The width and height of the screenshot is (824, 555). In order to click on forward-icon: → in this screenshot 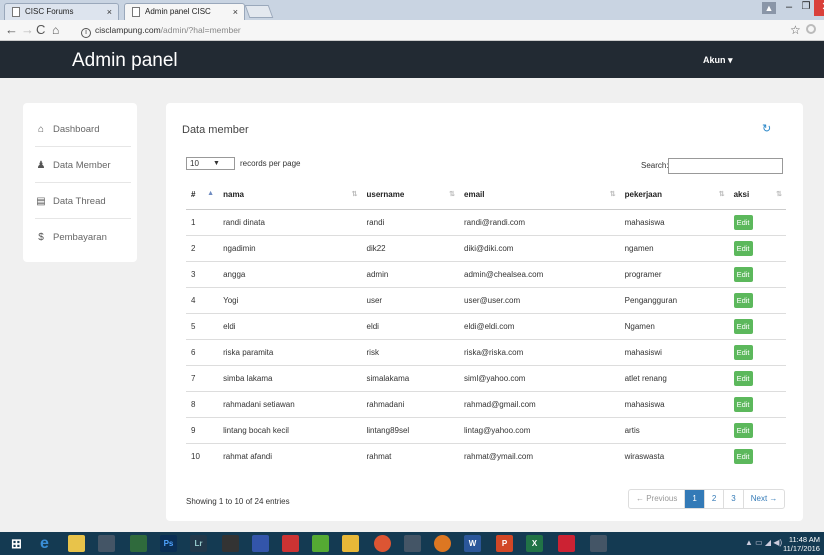, I will do `click(27, 30)`.